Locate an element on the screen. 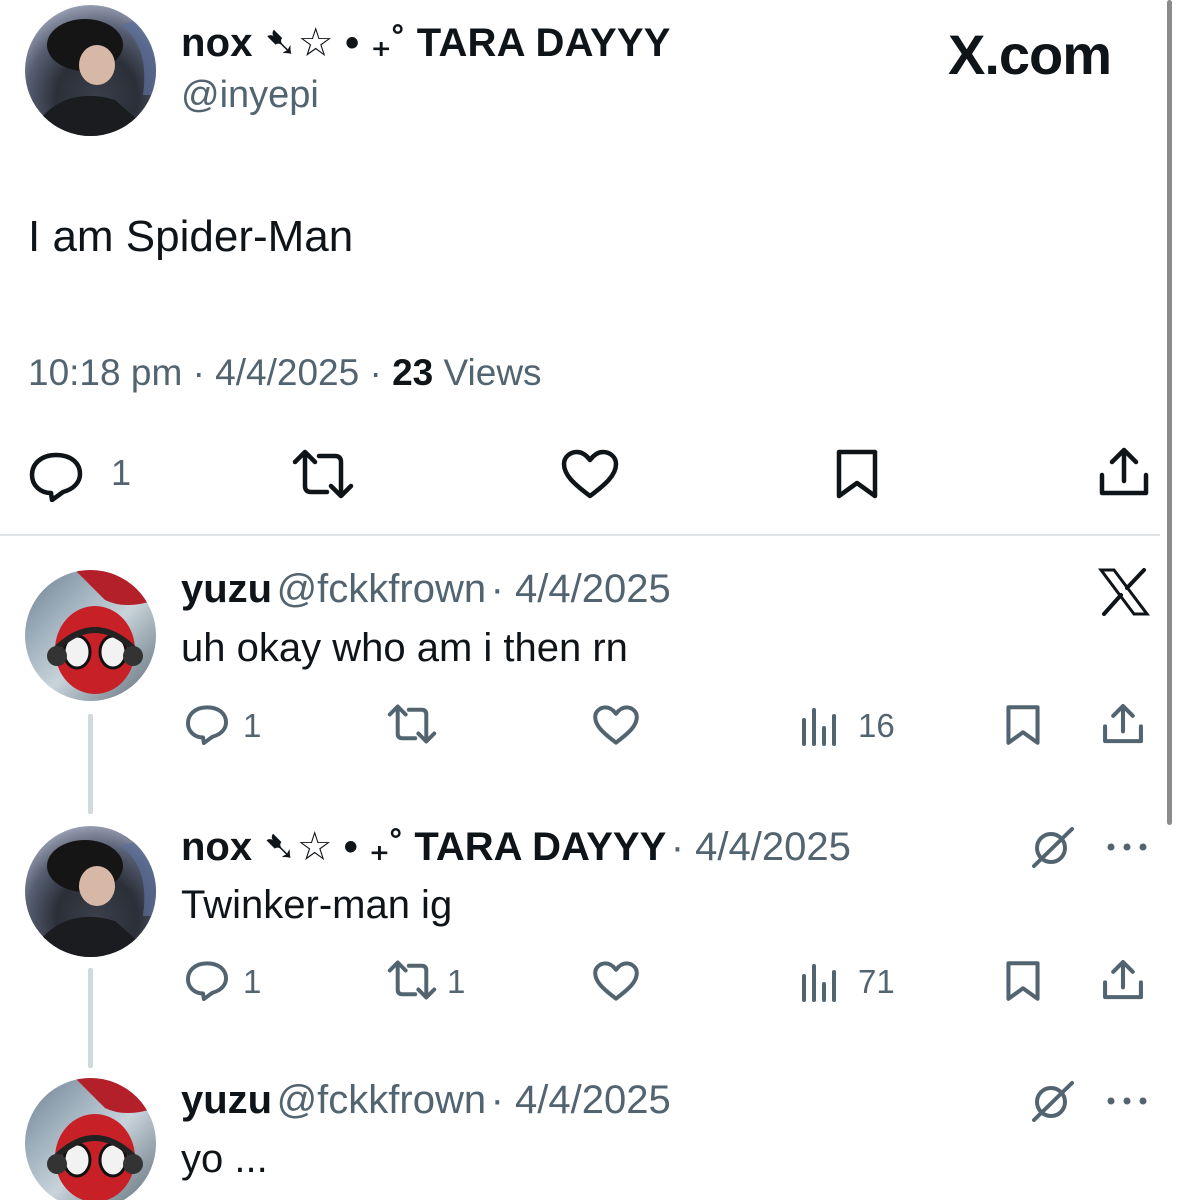 This screenshot has width=1180, height=1200. tweet-meta: 10:18 pm · 4/4/2025 · 23 Views is located at coordinates (285, 373).